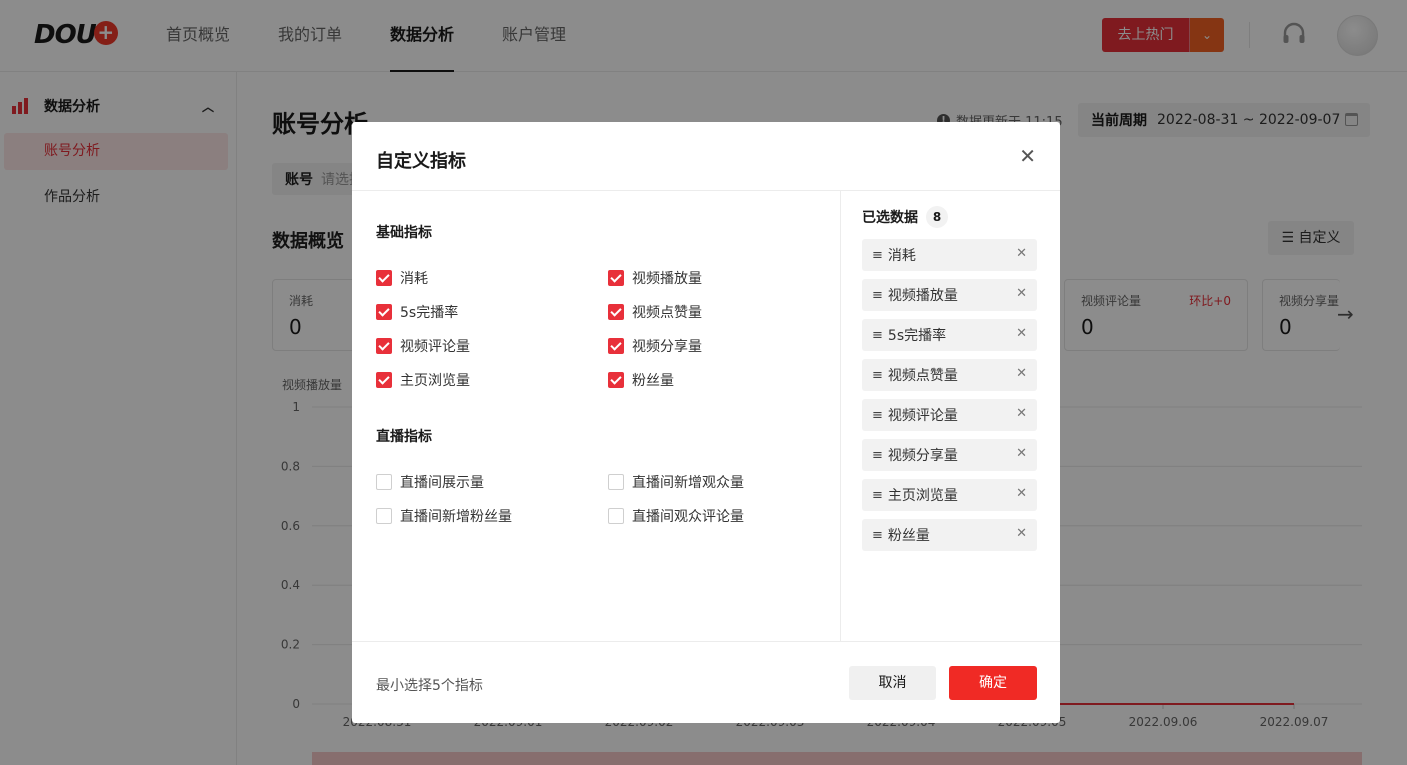 The image size is (1407, 765). I want to click on checkbox-label: 直播间新增粉丝量, so click(456, 517).